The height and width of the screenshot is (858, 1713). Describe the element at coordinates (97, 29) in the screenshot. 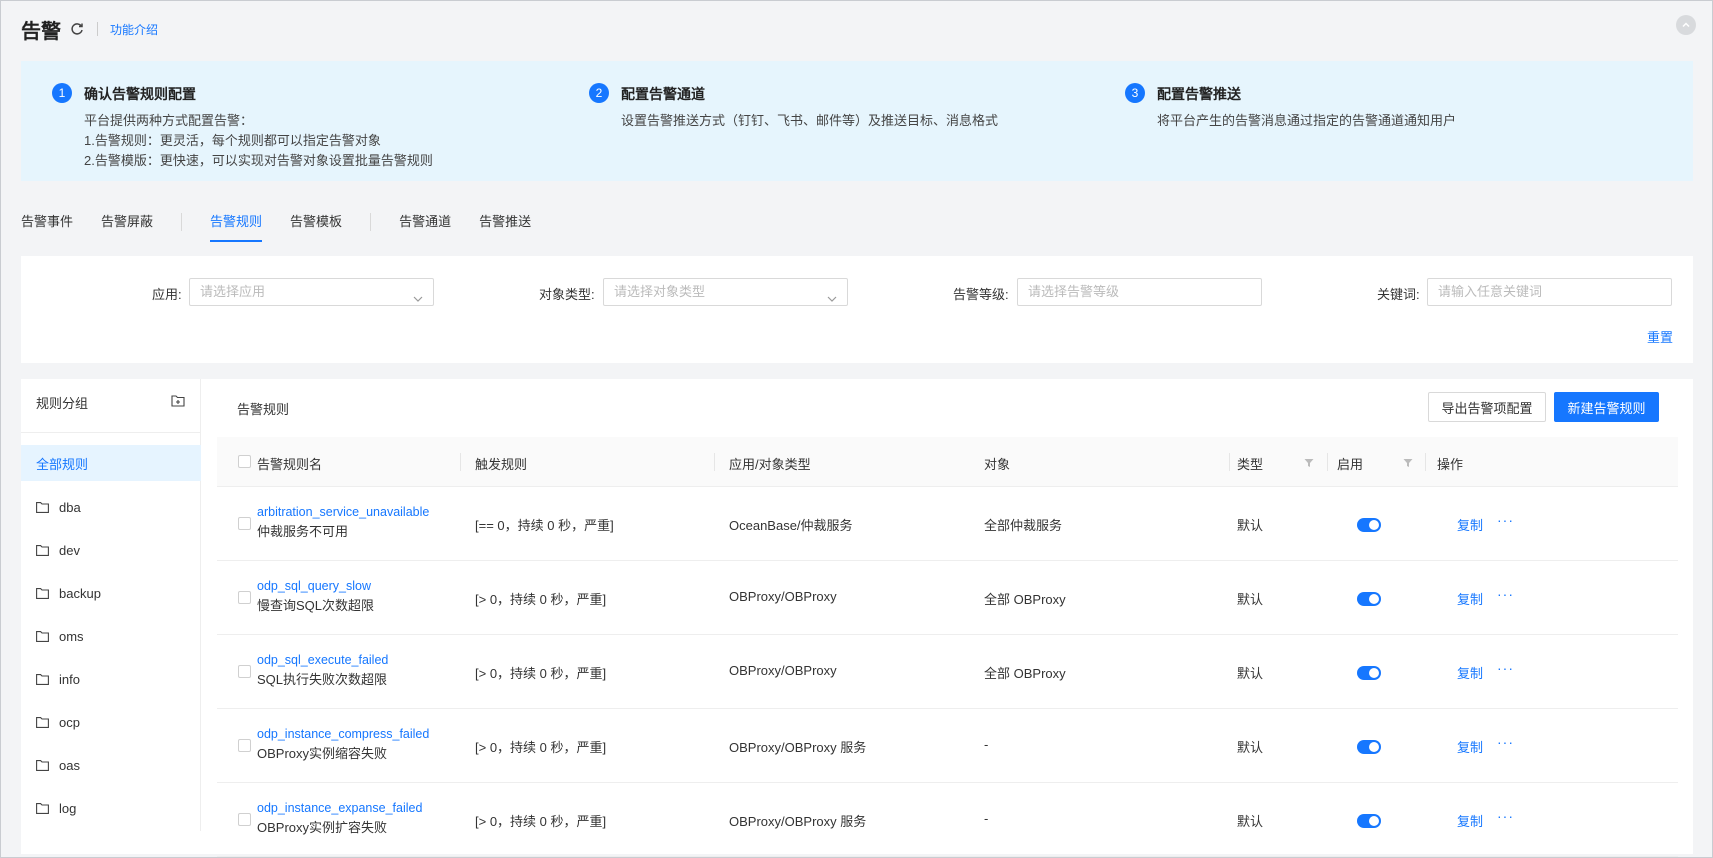

I see `header-divider` at that location.